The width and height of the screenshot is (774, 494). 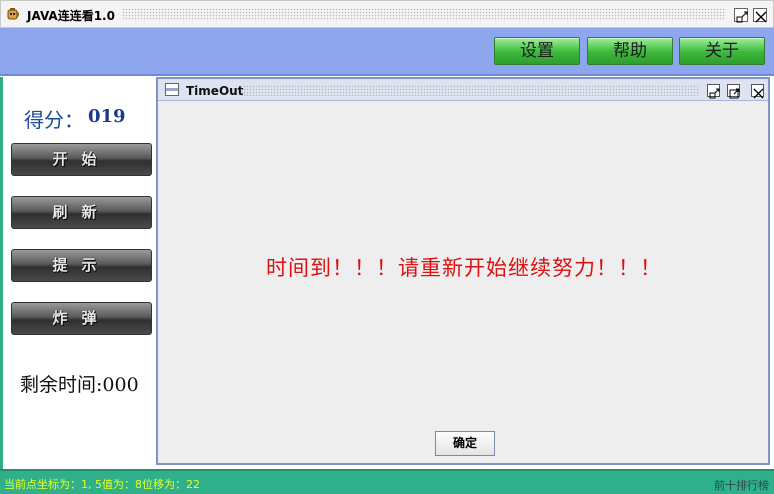 I want to click on dialog-minimize-icon, so click(x=713, y=91).